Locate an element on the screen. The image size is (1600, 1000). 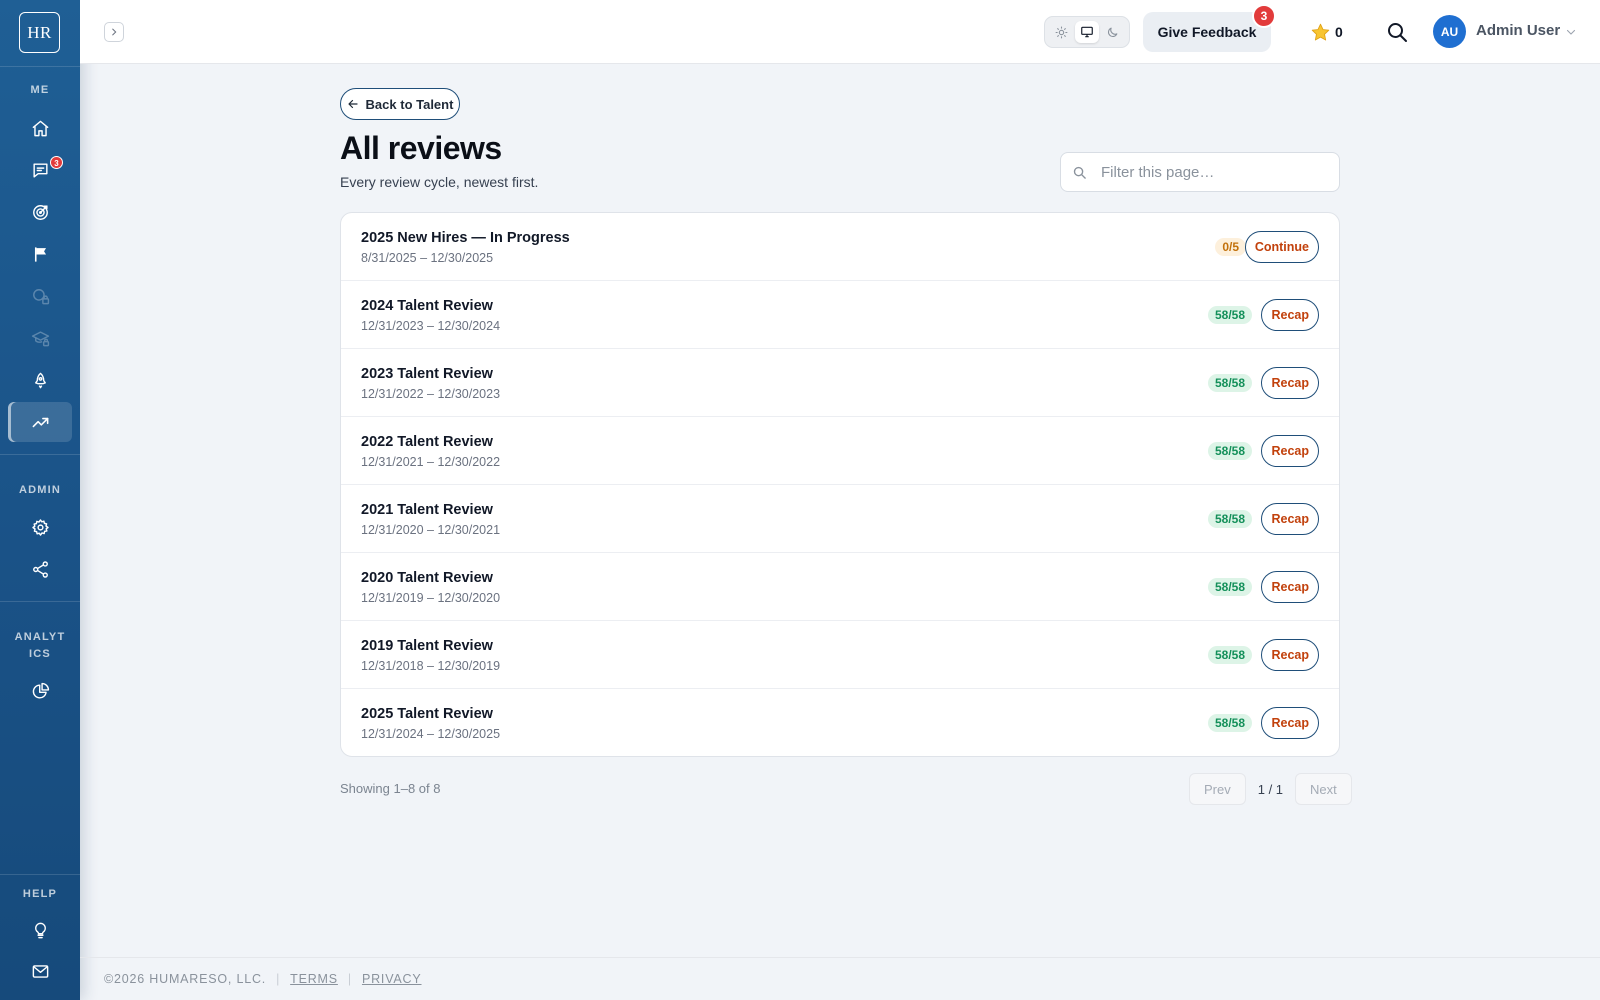
home-icon is located at coordinates (40, 128).